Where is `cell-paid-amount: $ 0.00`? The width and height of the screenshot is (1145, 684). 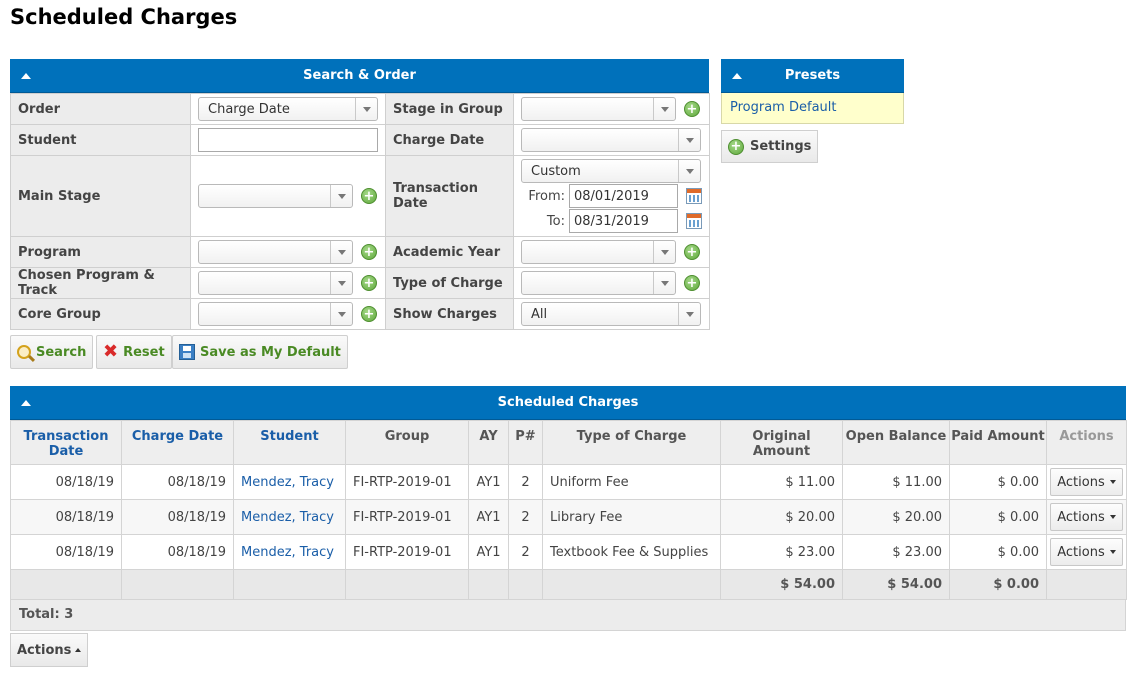 cell-paid-amount: $ 0.00 is located at coordinates (998, 482).